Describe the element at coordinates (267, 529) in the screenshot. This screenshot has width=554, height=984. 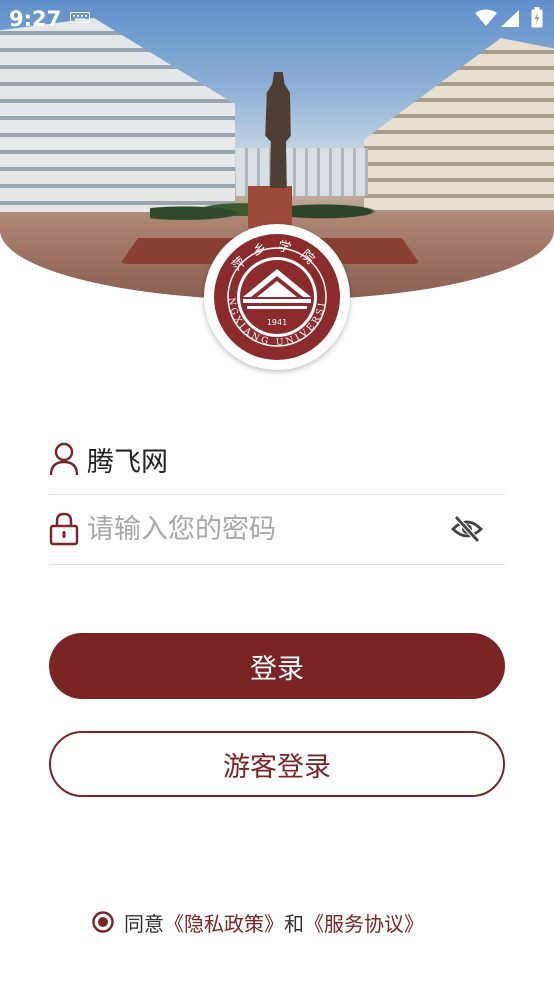
I see `password-input` at that location.